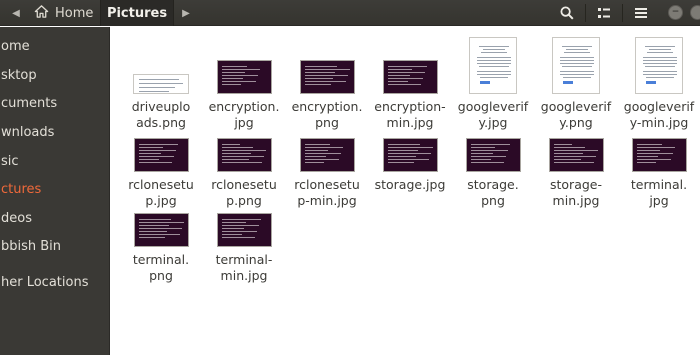 This screenshot has height=355, width=700. I want to click on sidebar-item-other-locations: her Locations, so click(55, 282).